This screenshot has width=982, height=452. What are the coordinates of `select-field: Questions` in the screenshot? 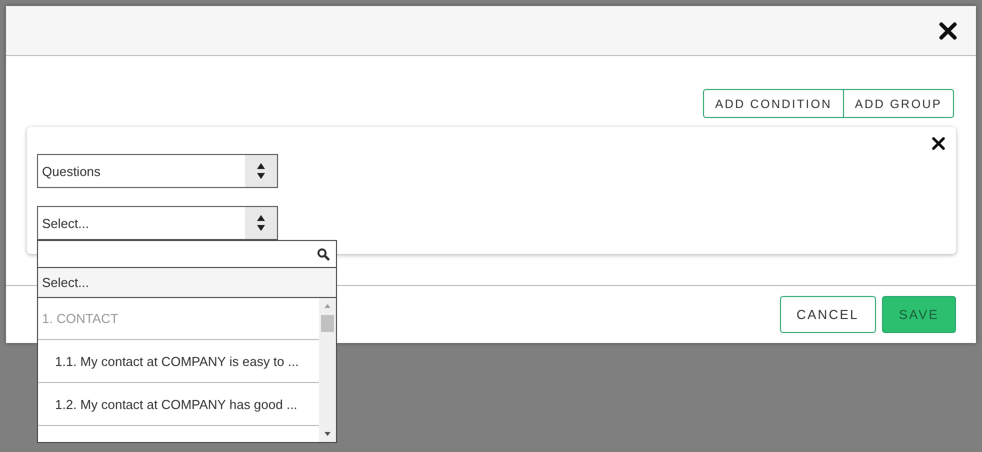 It's located at (157, 171).